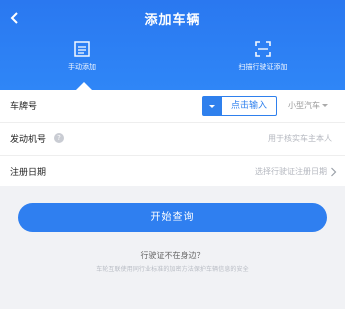  Describe the element at coordinates (82, 49) in the screenshot. I see `form-list-icon` at that location.